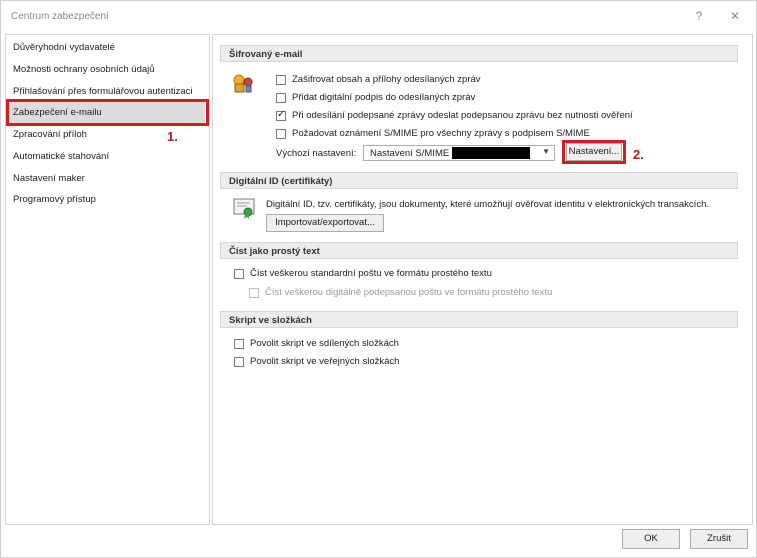 Image resolution: width=757 pixels, height=558 pixels. I want to click on default-settings-value: Nastavení S/MIME, so click(410, 153).